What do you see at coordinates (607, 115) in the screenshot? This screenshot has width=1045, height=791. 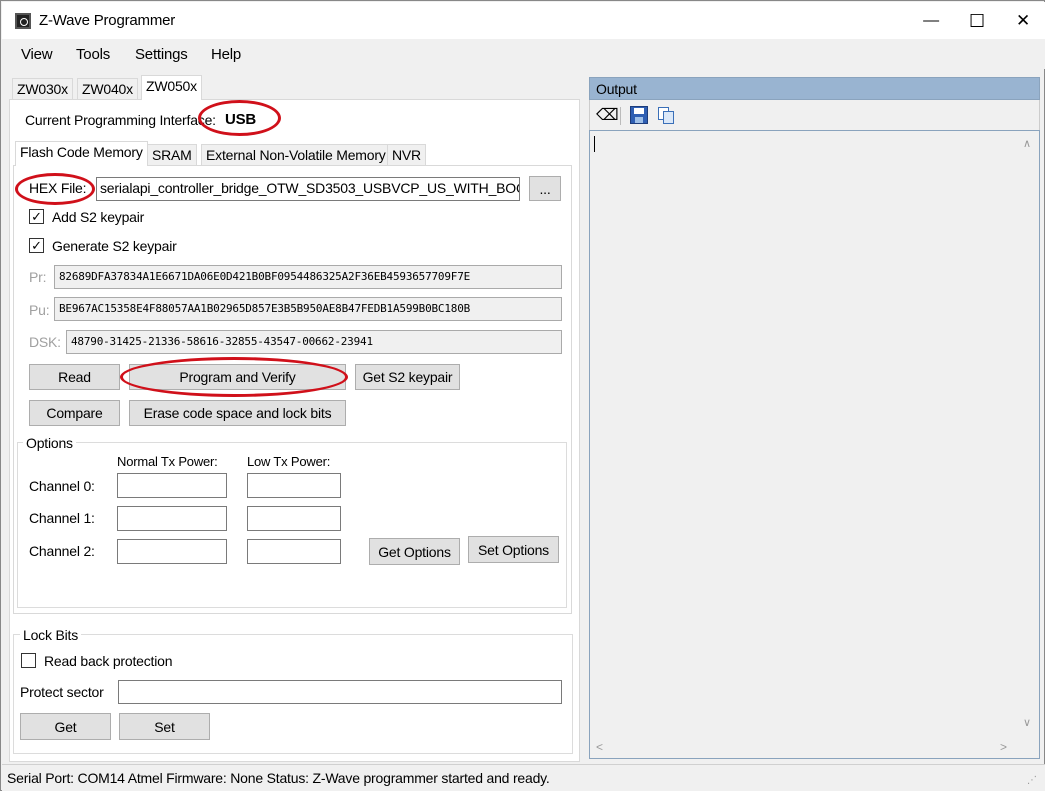 I see `eraser-icon: ⌫` at bounding box center [607, 115].